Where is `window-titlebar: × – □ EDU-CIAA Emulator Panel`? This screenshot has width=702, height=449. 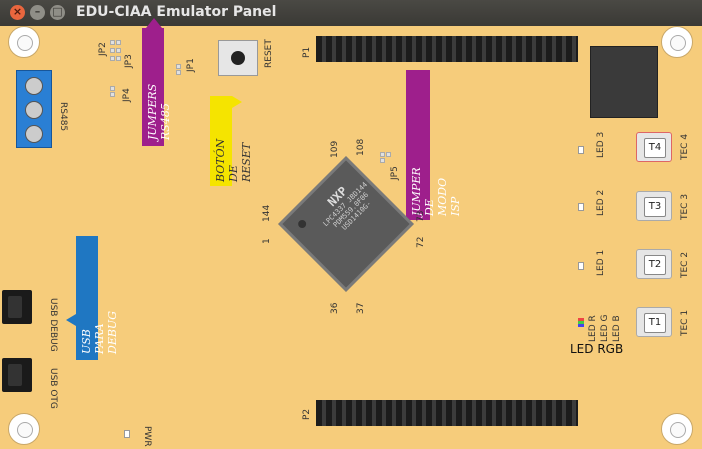
window-titlebar: × – □ EDU-CIAA Emulator Panel is located at coordinates (351, 13).